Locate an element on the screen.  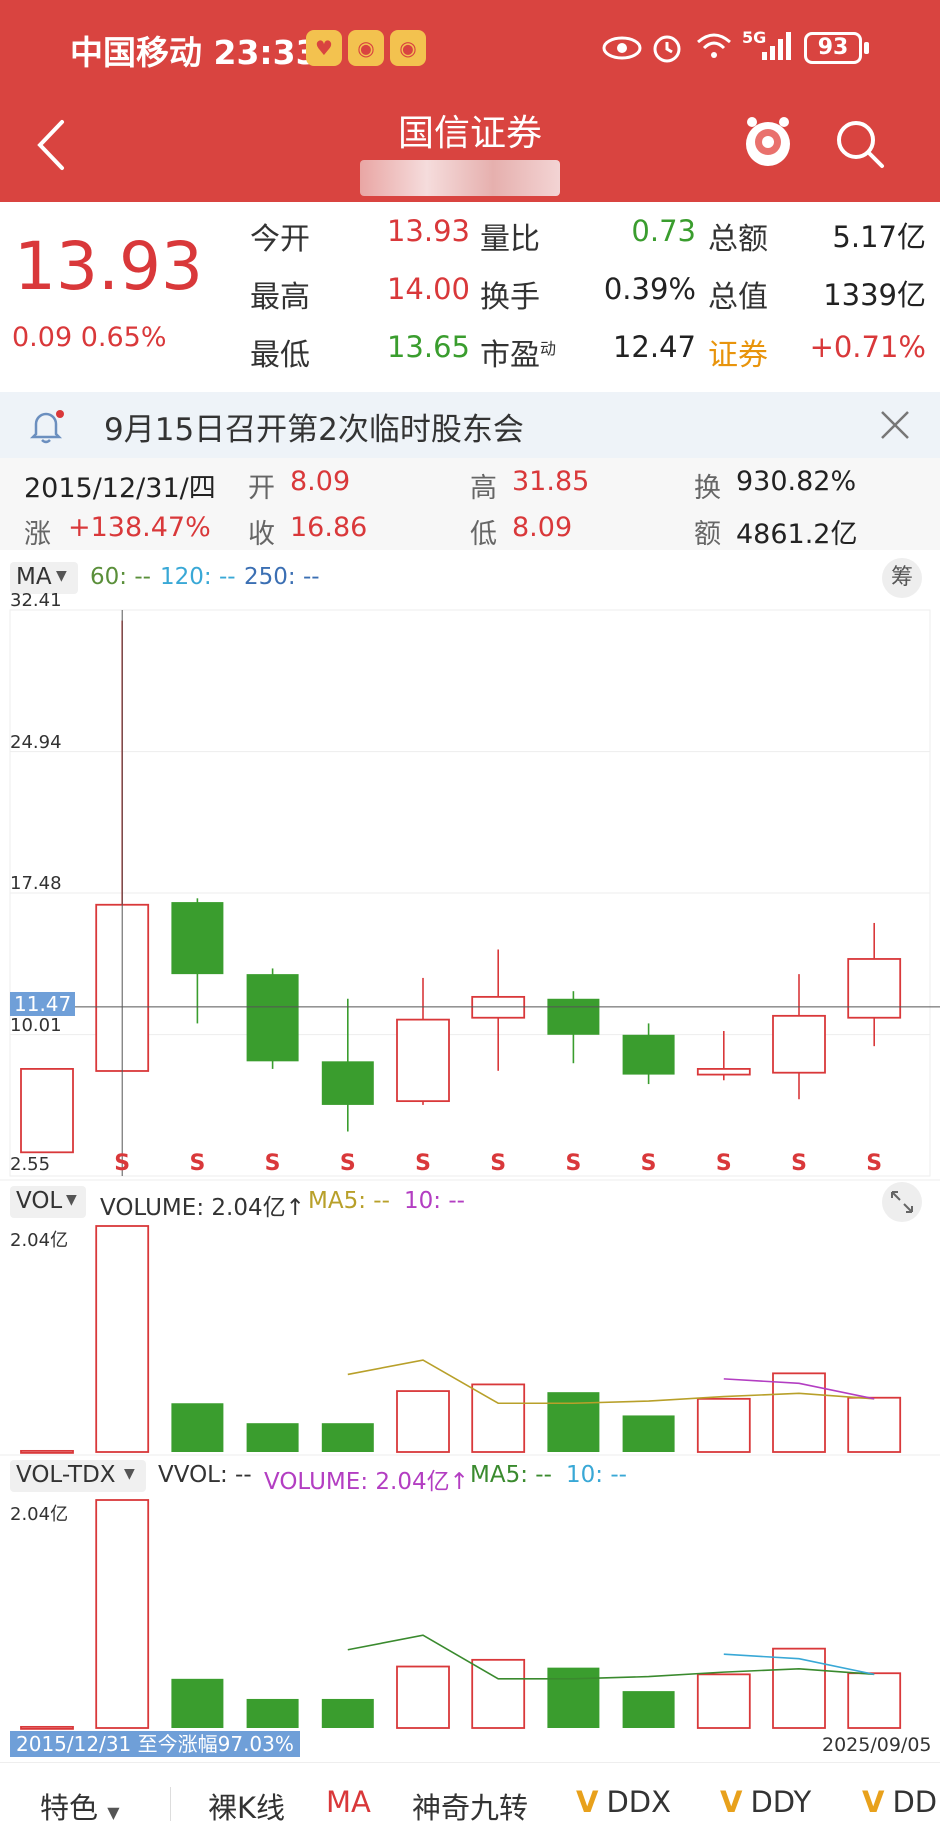
price-change: 0.09 0.65% is located at coordinates (89, 337).